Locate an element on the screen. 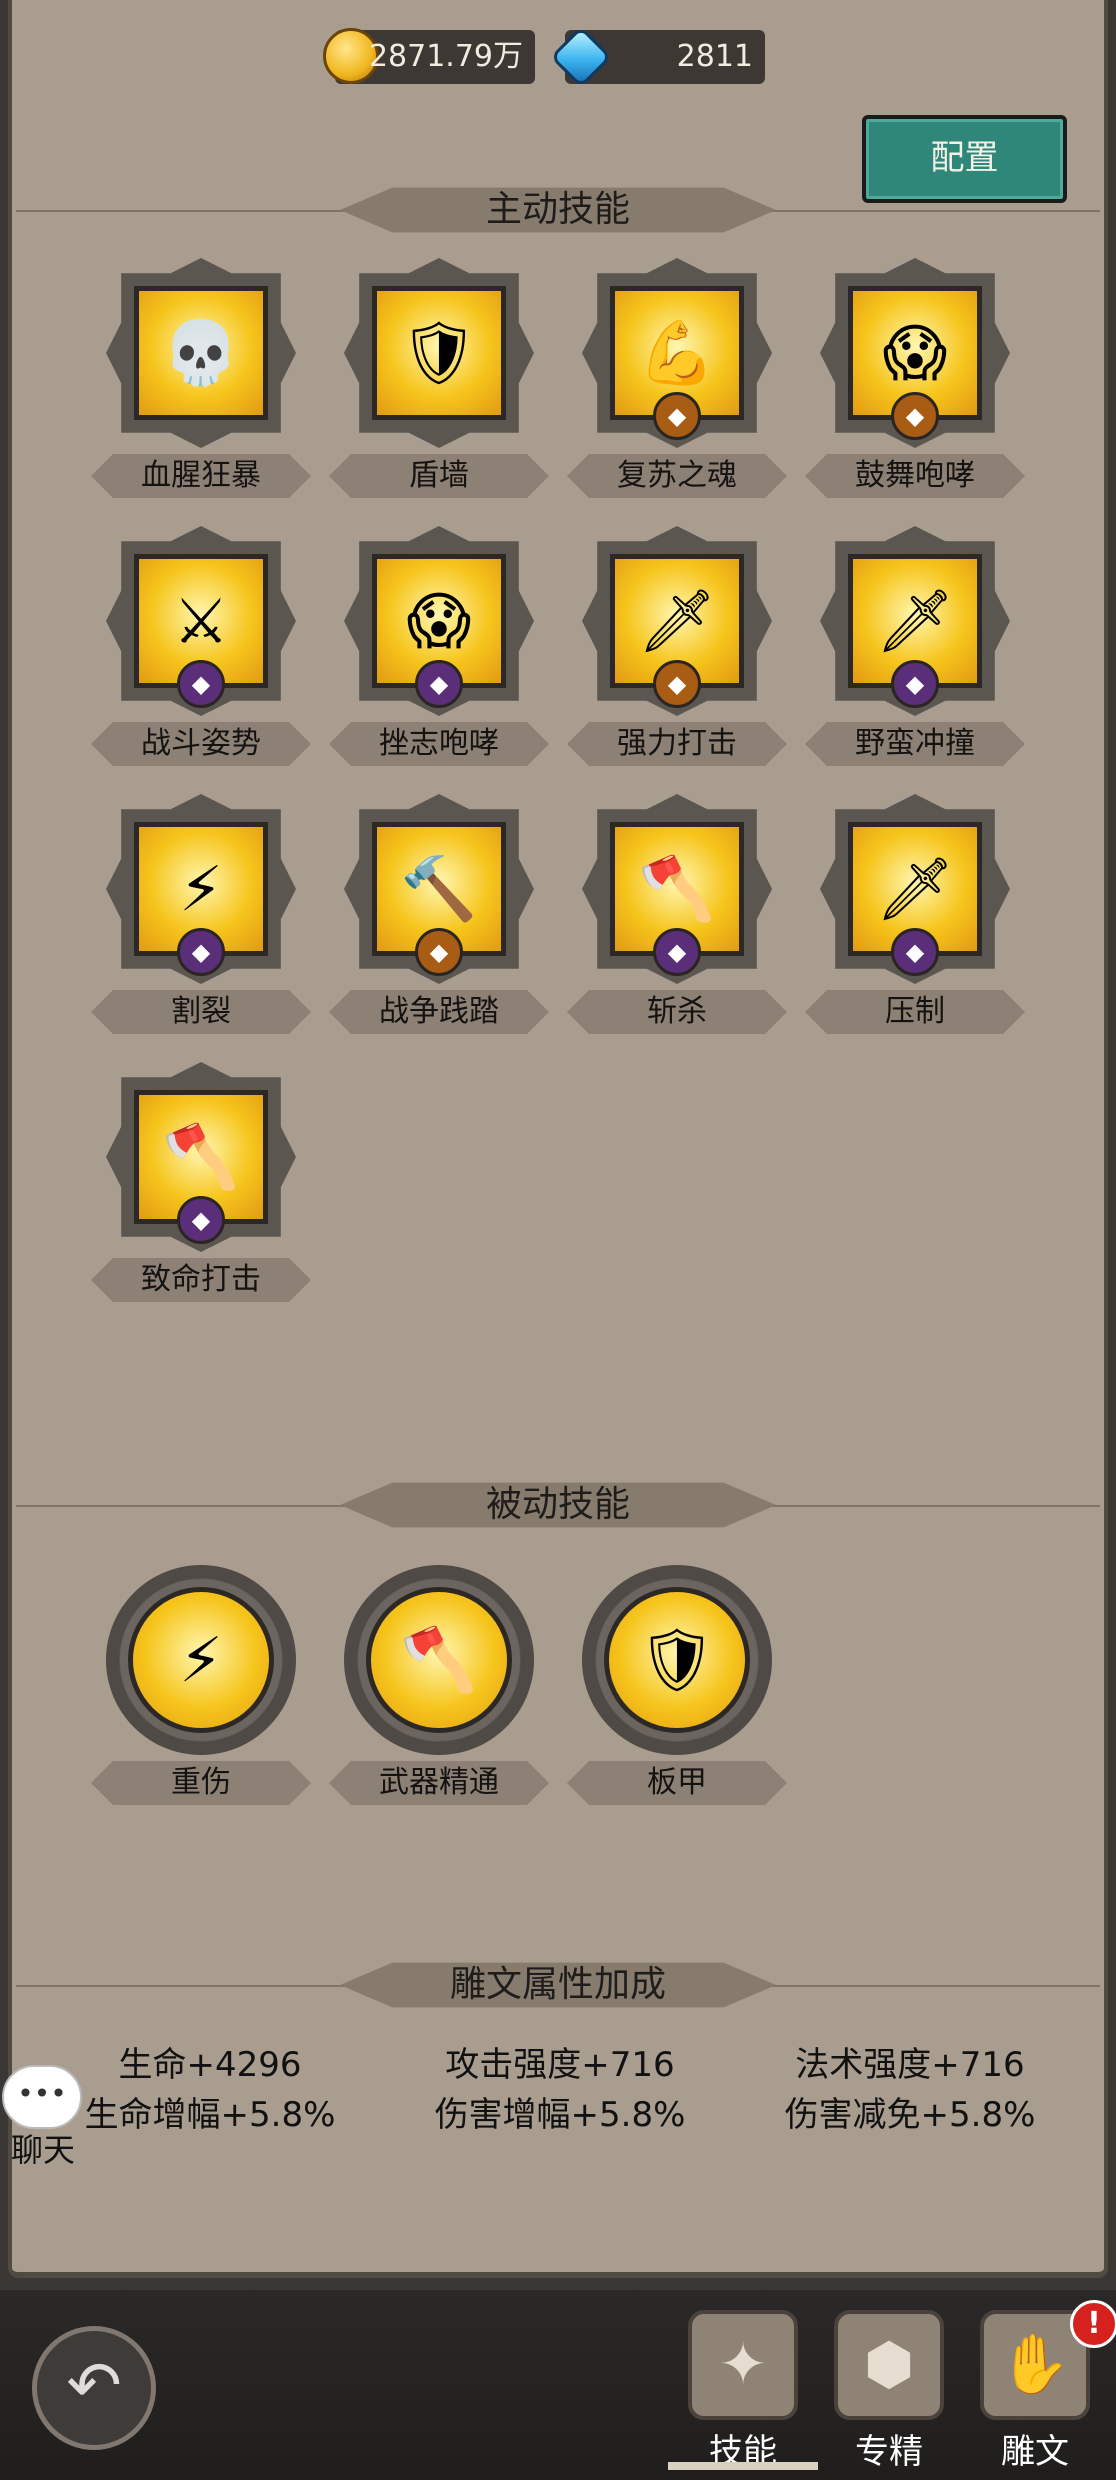 Image resolution: width=1116 pixels, height=2480 pixels. back-button: ↶ is located at coordinates (94, 2388).